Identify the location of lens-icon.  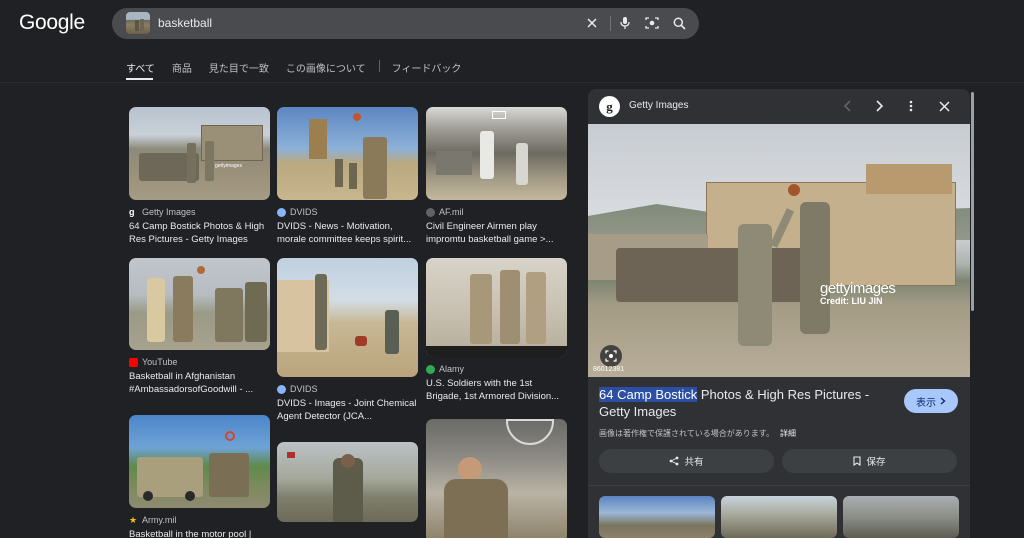
(611, 356).